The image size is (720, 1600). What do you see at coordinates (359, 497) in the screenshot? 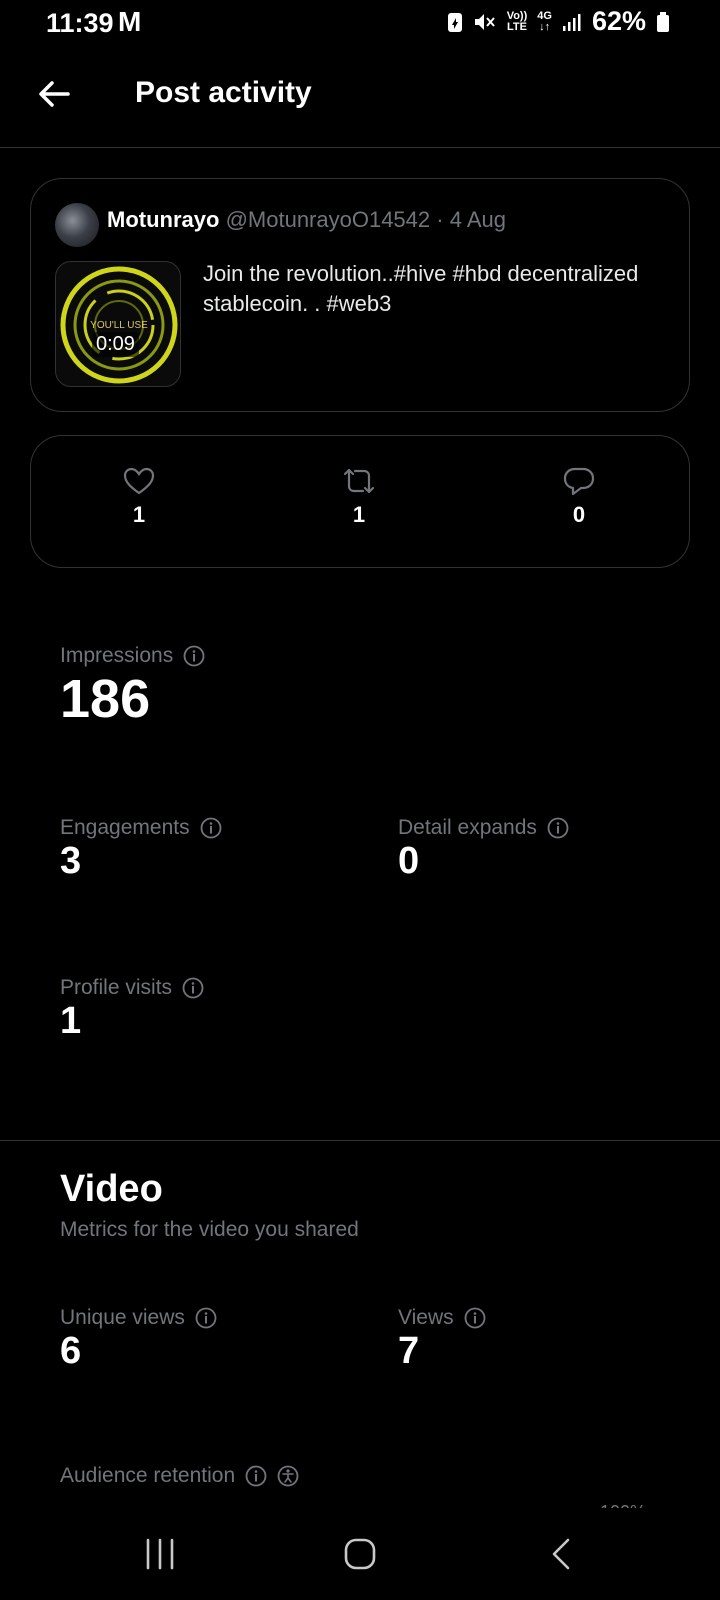
I see `reposts-stat: 1` at bounding box center [359, 497].